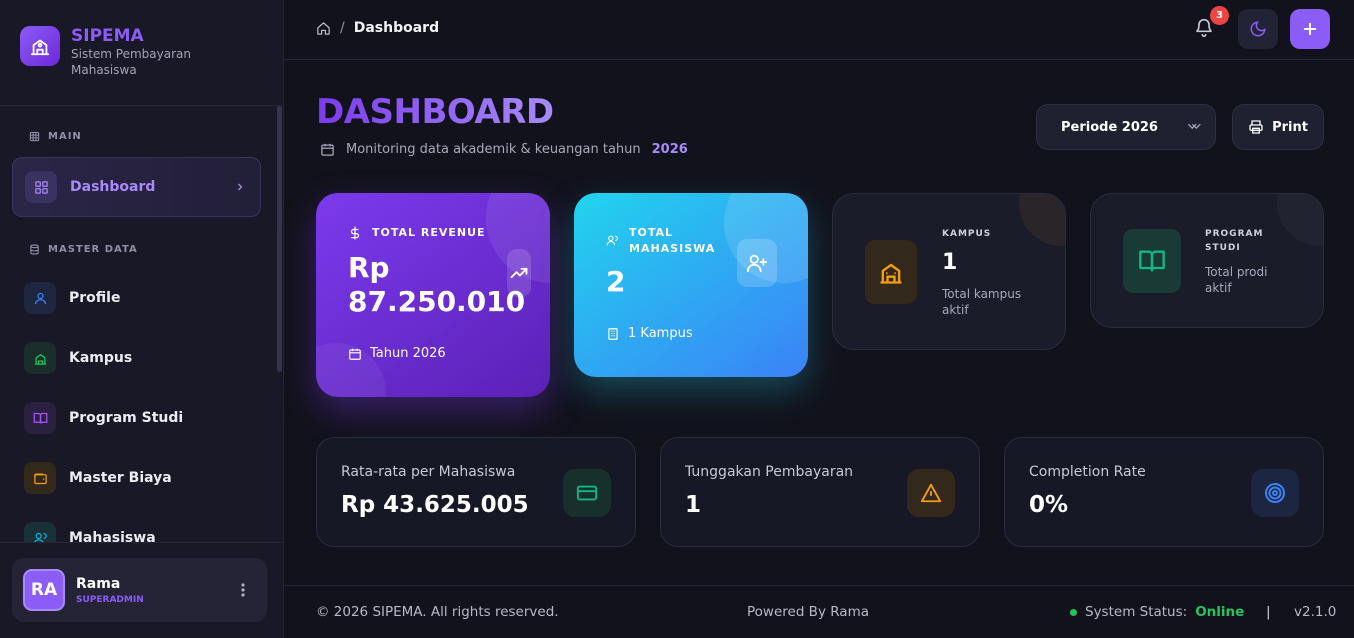 The image size is (1354, 638). What do you see at coordinates (95, 298) in the screenshot?
I see `sidebar-item-label: Profile` at bounding box center [95, 298].